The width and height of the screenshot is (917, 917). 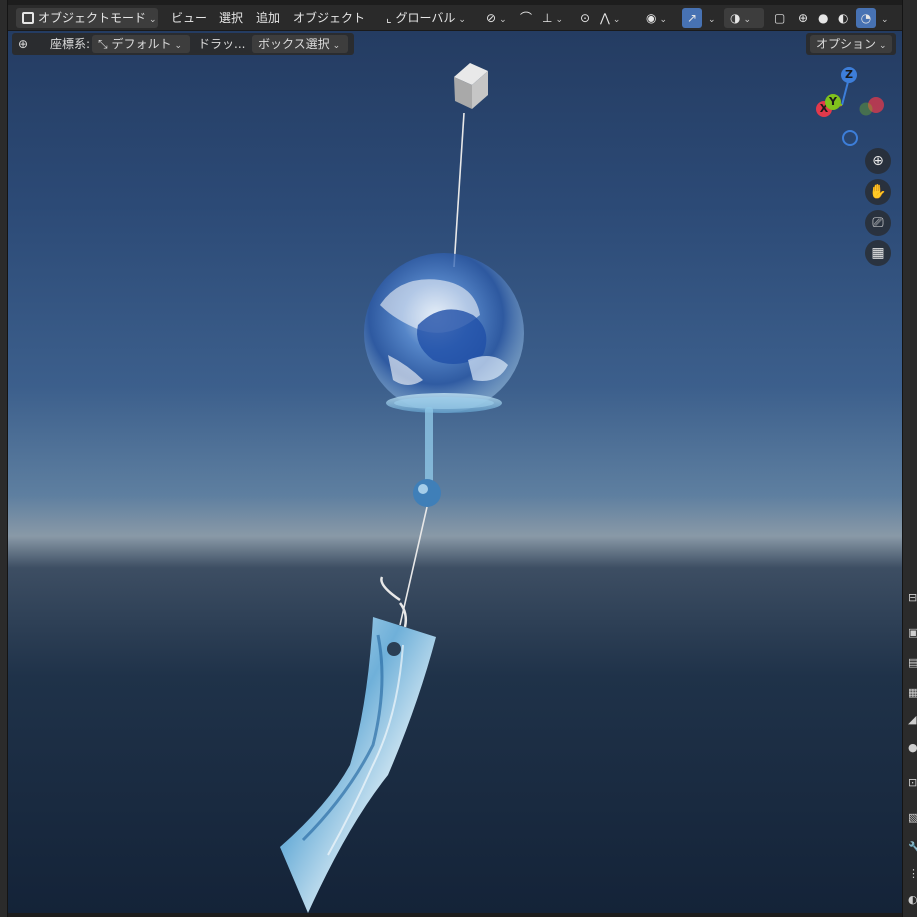 I want to click on collection-properties-icon: ⊡, so click(x=912, y=783).